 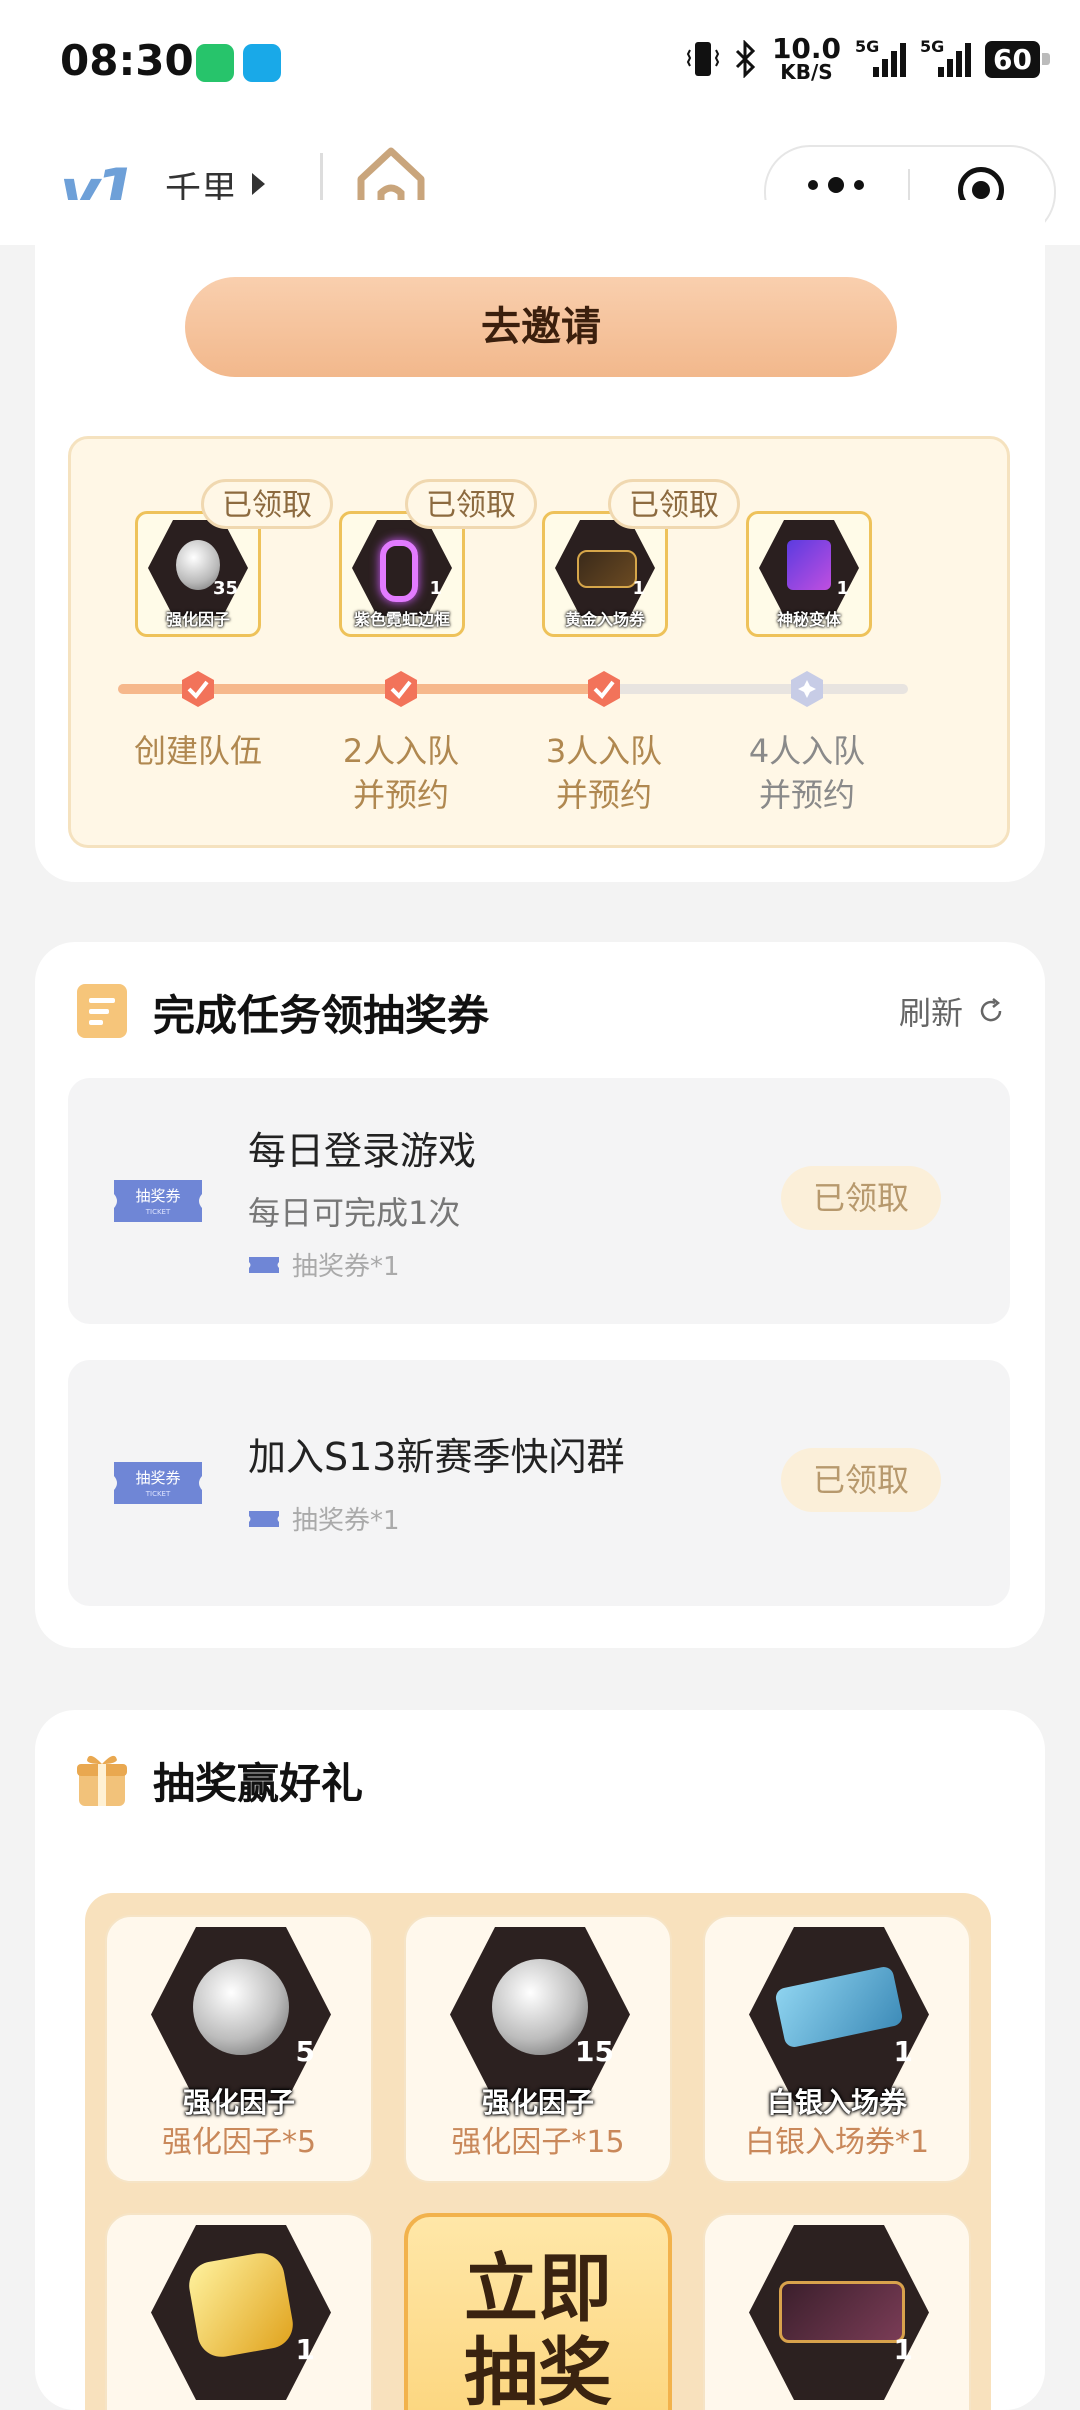 I want to click on reward-item: 1 紫色霓虹边框, so click(x=402, y=574).